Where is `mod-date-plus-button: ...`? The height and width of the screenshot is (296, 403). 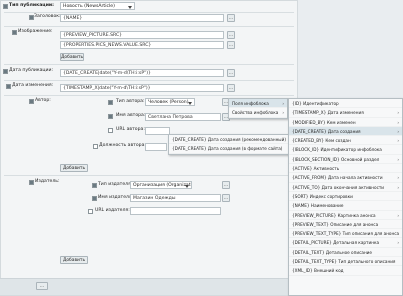
mod-date-plus-button: ... is located at coordinates (231, 88).